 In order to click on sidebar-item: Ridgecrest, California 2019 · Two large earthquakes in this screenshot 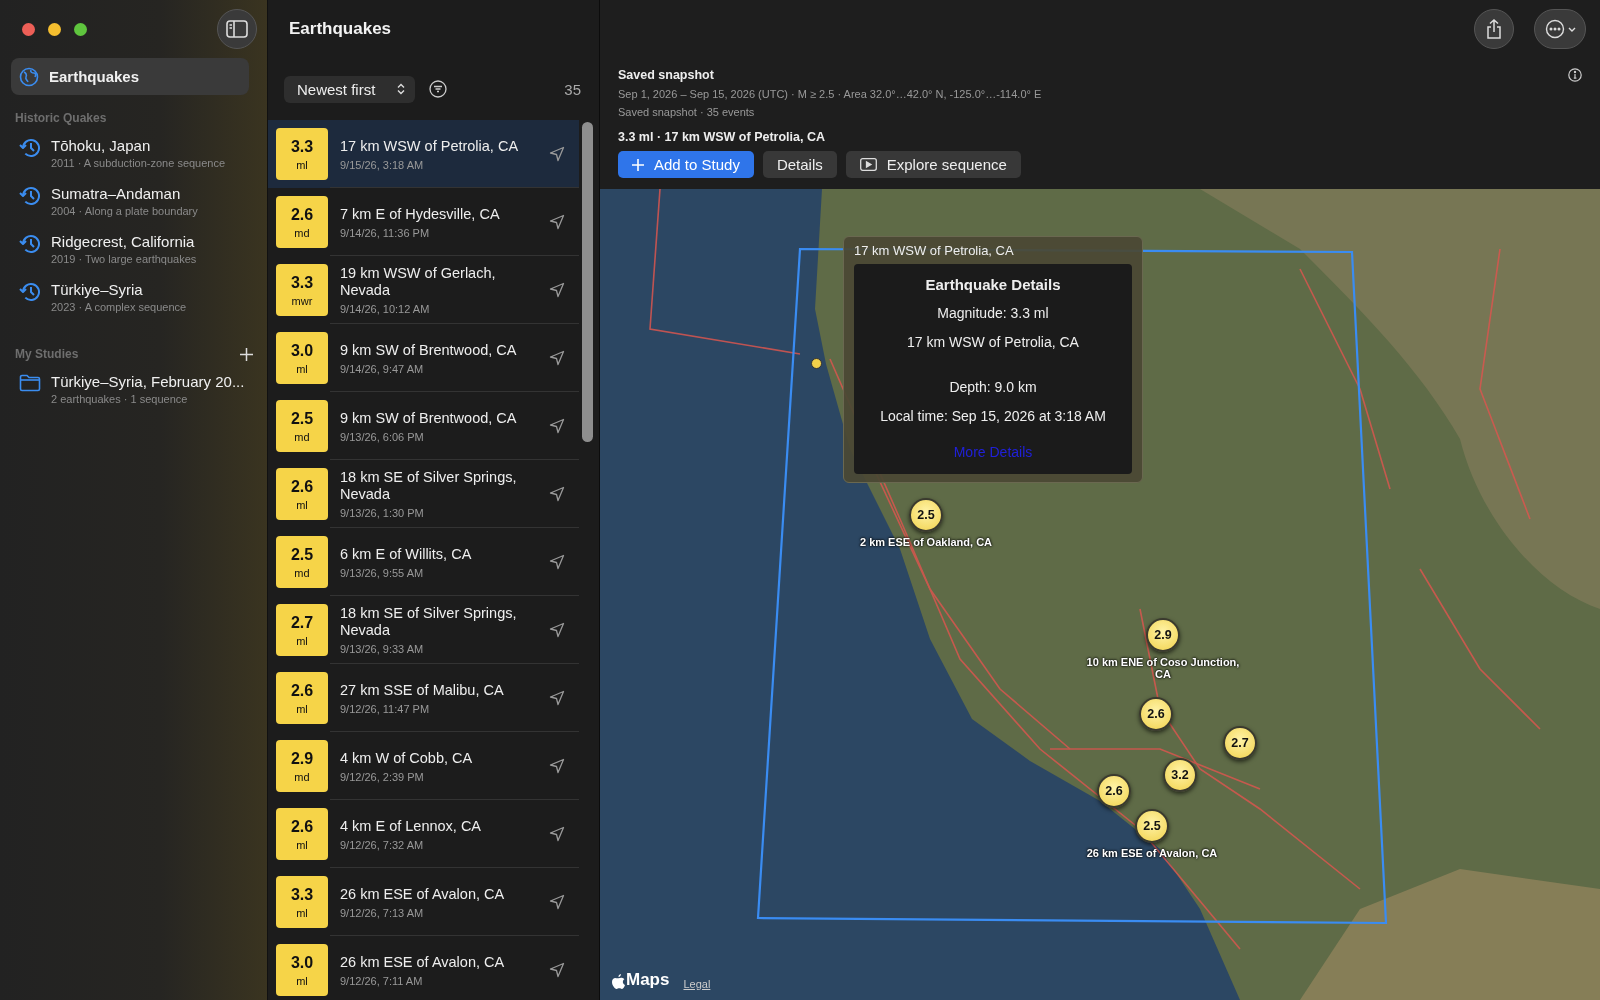, I will do `click(130, 249)`.